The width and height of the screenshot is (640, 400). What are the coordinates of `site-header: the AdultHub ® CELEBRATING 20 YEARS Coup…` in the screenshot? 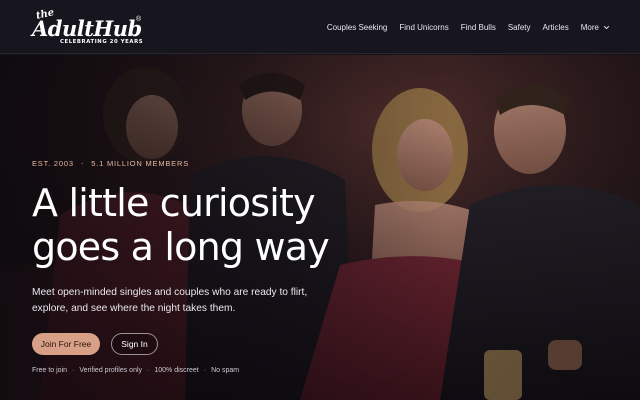 It's located at (320, 27).